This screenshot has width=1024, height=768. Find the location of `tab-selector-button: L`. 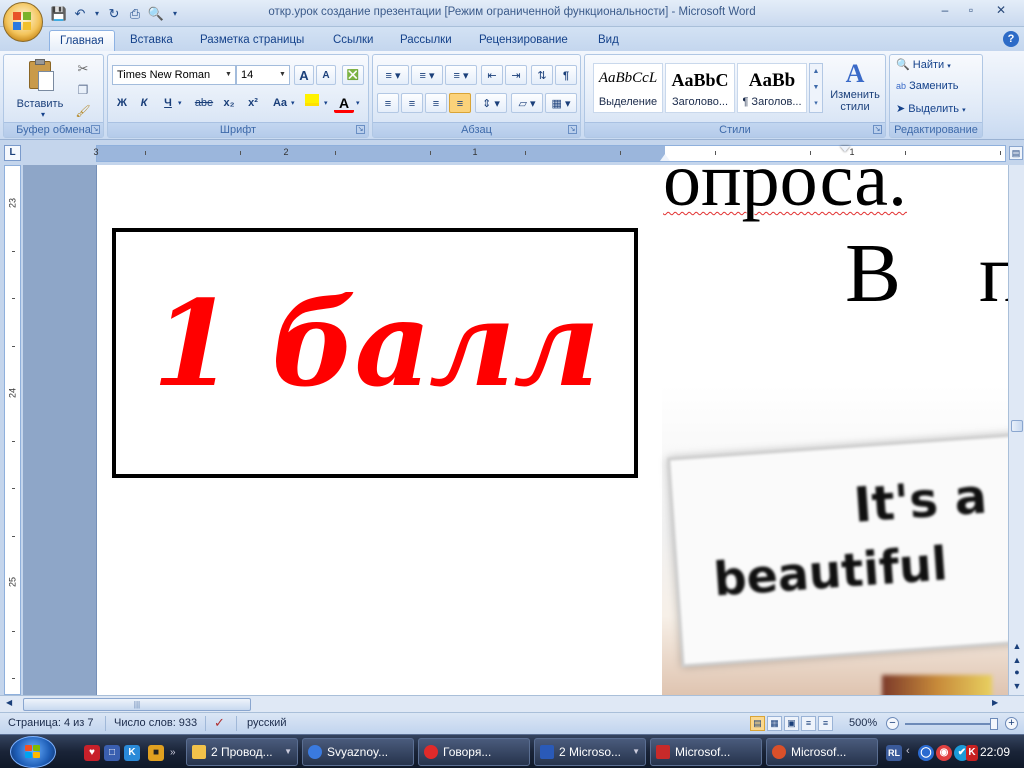

tab-selector-button: L is located at coordinates (12, 153).